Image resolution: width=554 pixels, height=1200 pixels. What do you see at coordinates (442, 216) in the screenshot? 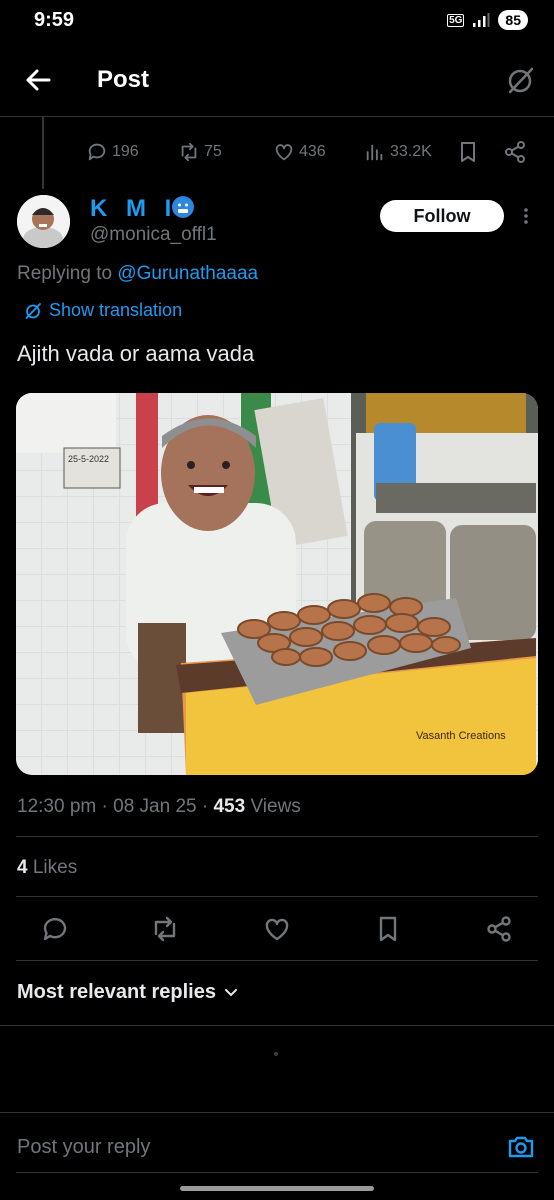
I see `follow-button: Follow` at bounding box center [442, 216].